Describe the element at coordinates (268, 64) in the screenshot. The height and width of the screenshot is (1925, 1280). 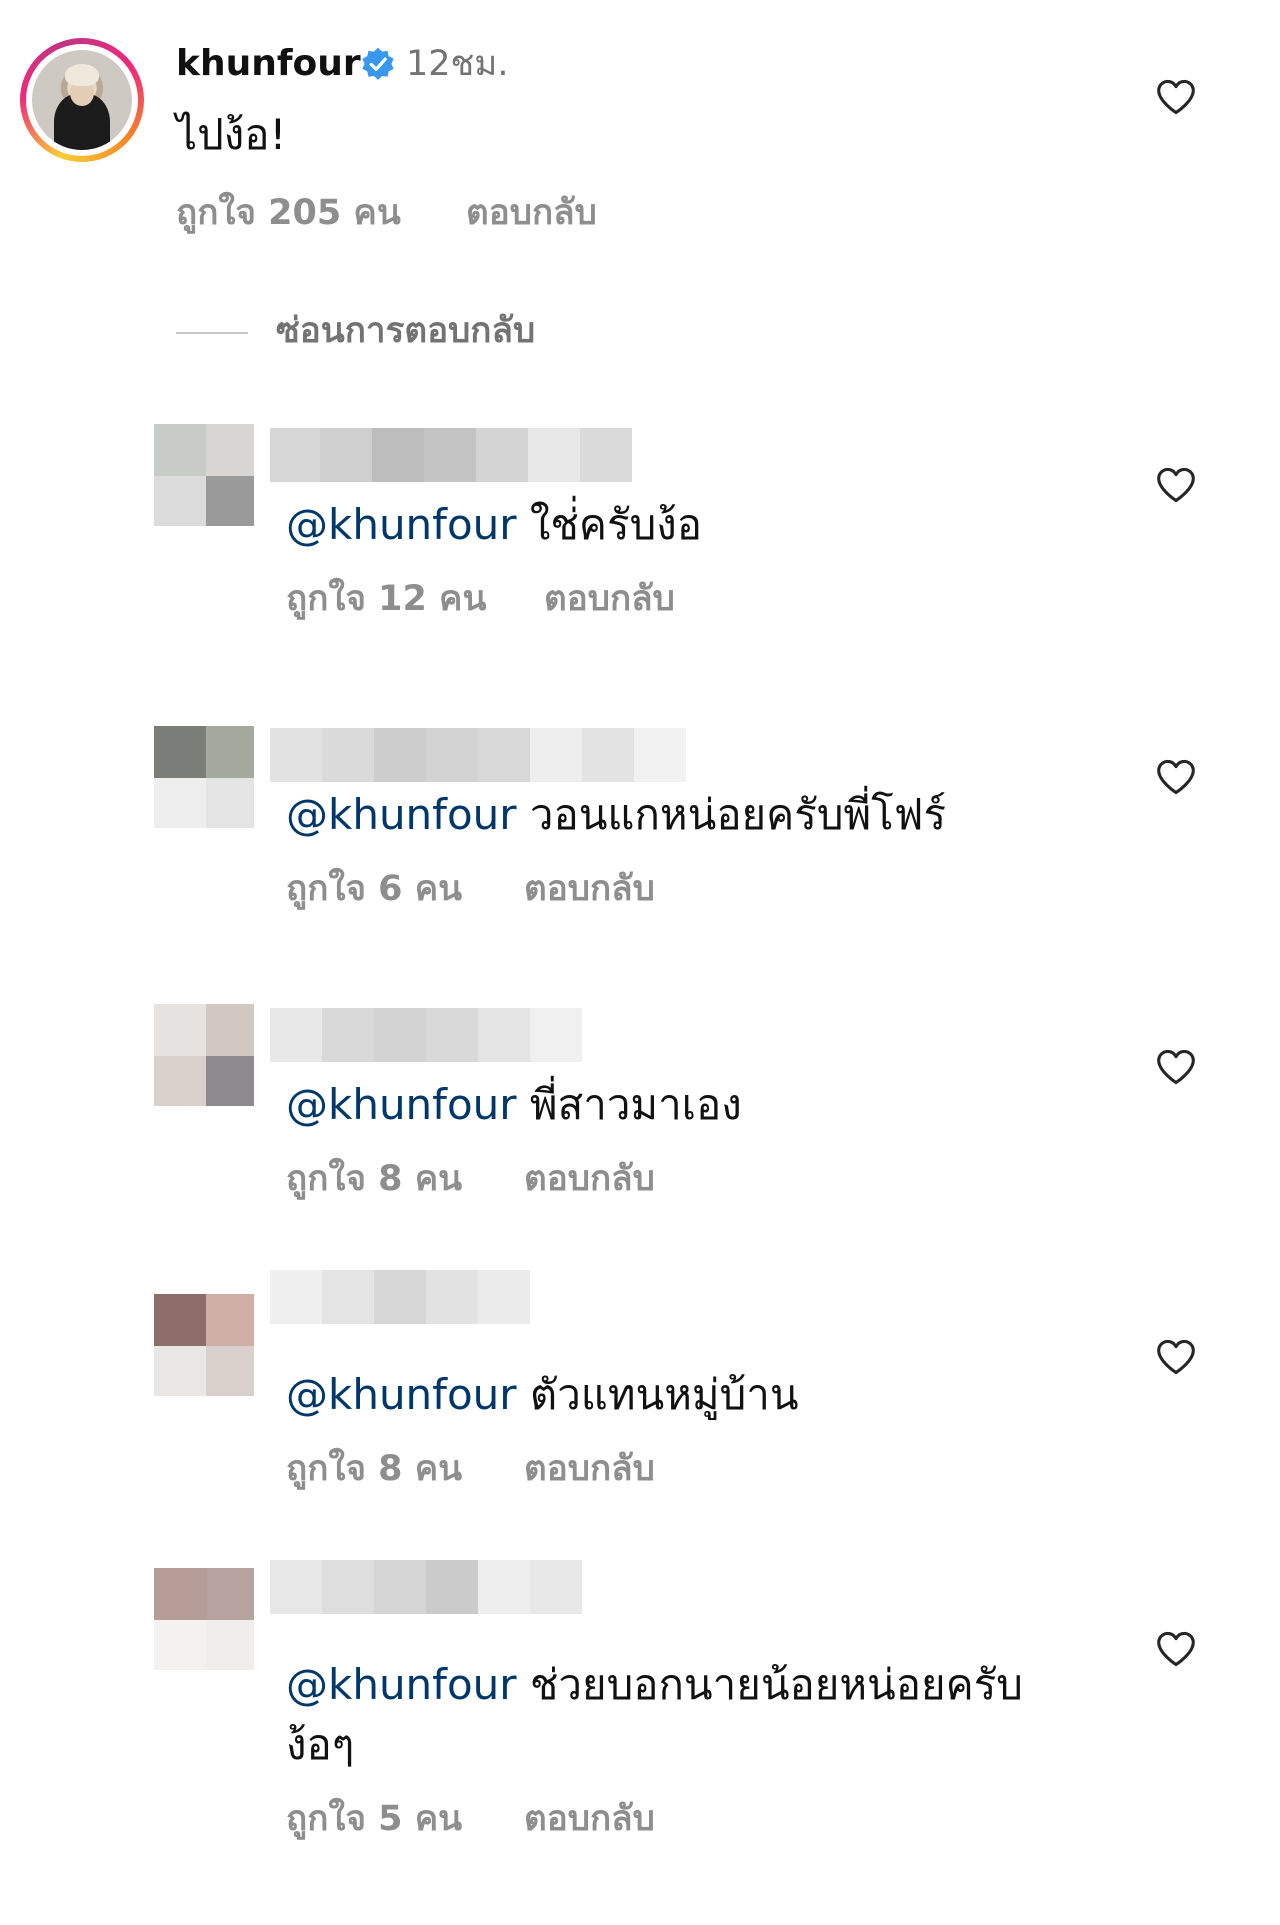
I see `comment-username: khunfour` at that location.